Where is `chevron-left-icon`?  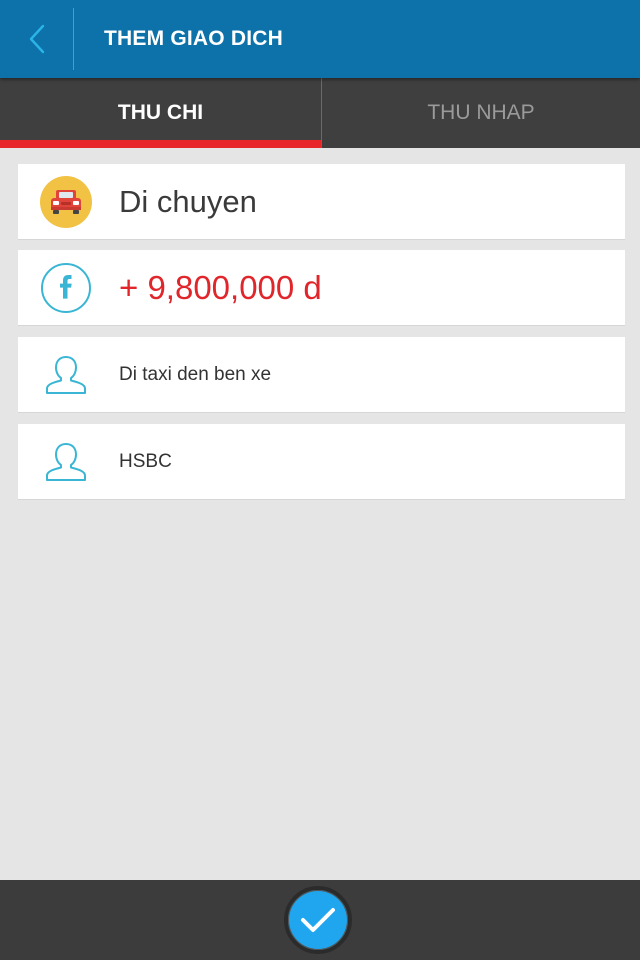 chevron-left-icon is located at coordinates (37, 39).